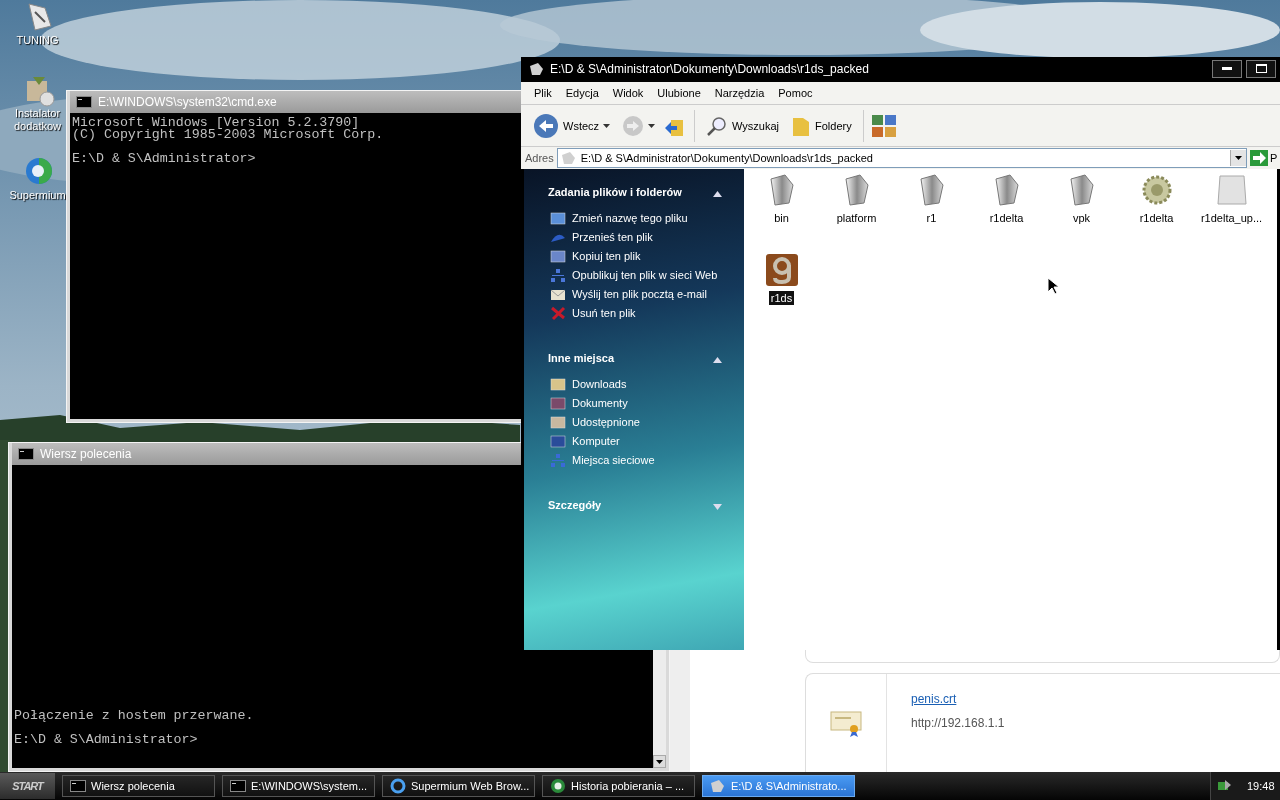 This screenshot has height=800, width=1280. What do you see at coordinates (1261, 786) in the screenshot?
I see `clock: 19:48` at bounding box center [1261, 786].